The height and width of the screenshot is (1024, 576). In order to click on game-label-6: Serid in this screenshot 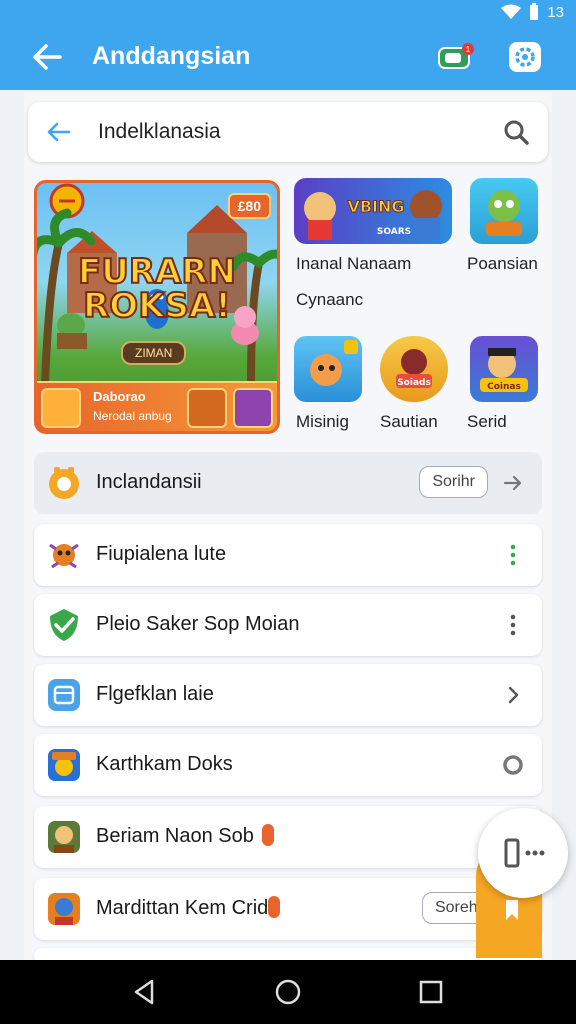, I will do `click(487, 421)`.